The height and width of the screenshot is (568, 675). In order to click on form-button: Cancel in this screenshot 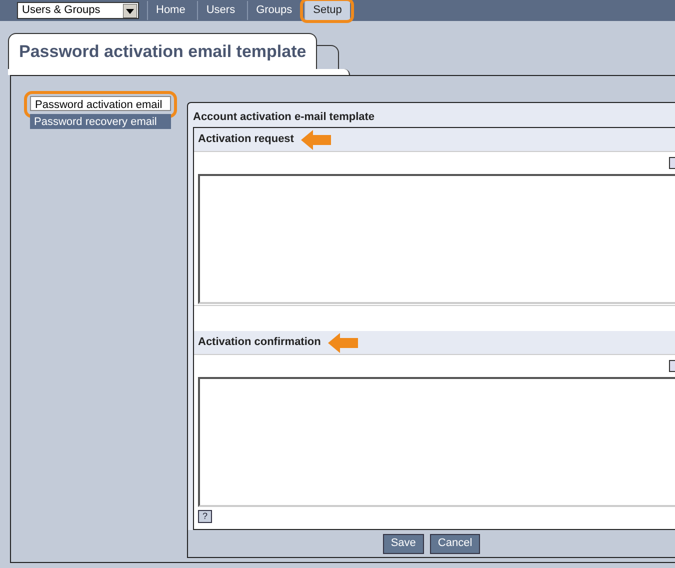, I will do `click(455, 544)`.